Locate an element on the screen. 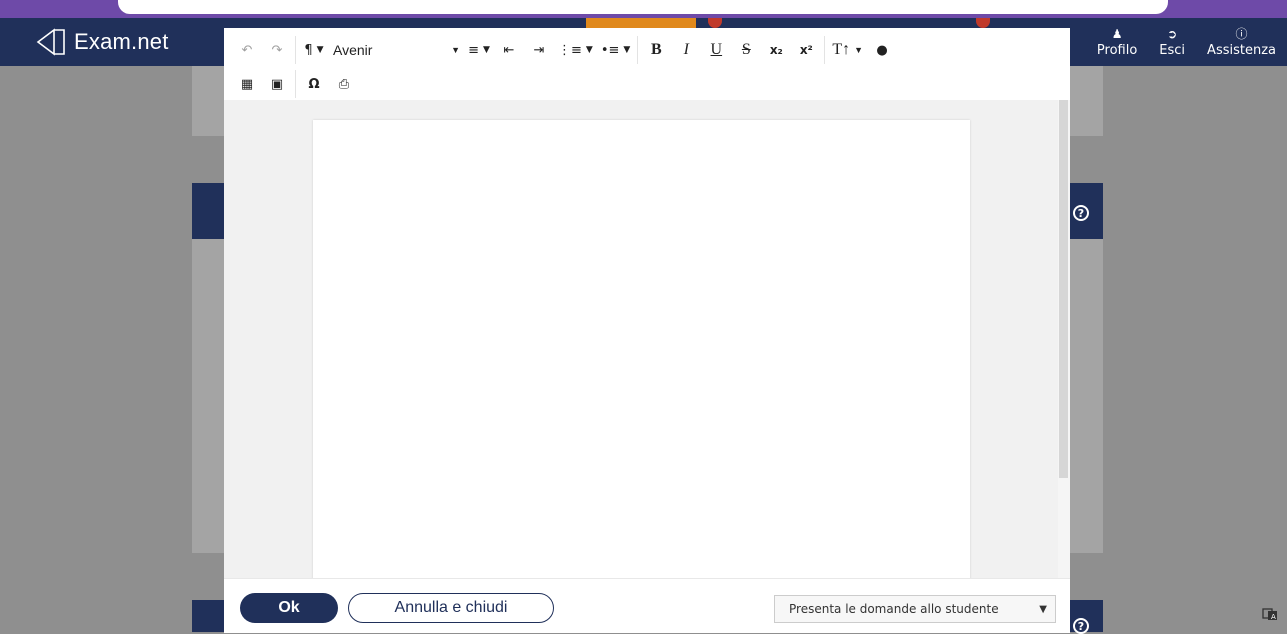 The height and width of the screenshot is (634, 1287). special-characters-button: Ω is located at coordinates (314, 84).